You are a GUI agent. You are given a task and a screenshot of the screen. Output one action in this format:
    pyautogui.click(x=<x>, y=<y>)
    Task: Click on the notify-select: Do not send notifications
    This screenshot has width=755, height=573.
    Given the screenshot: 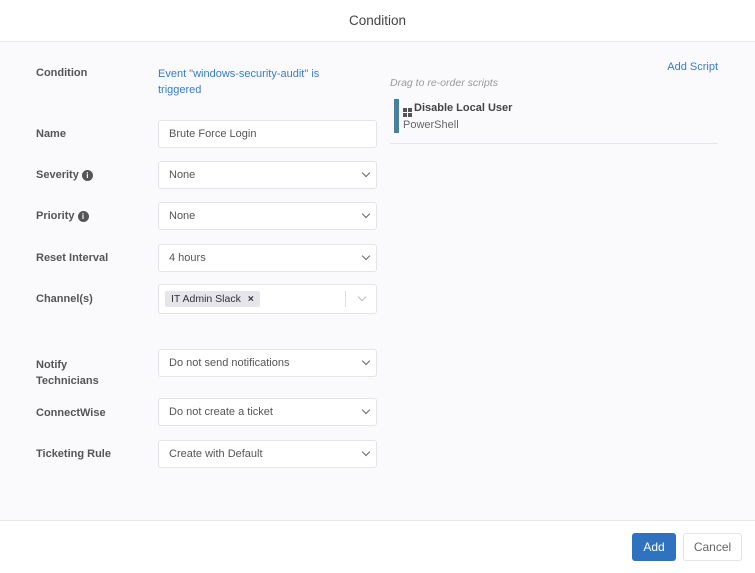 What is the action you would take?
    pyautogui.click(x=267, y=363)
    